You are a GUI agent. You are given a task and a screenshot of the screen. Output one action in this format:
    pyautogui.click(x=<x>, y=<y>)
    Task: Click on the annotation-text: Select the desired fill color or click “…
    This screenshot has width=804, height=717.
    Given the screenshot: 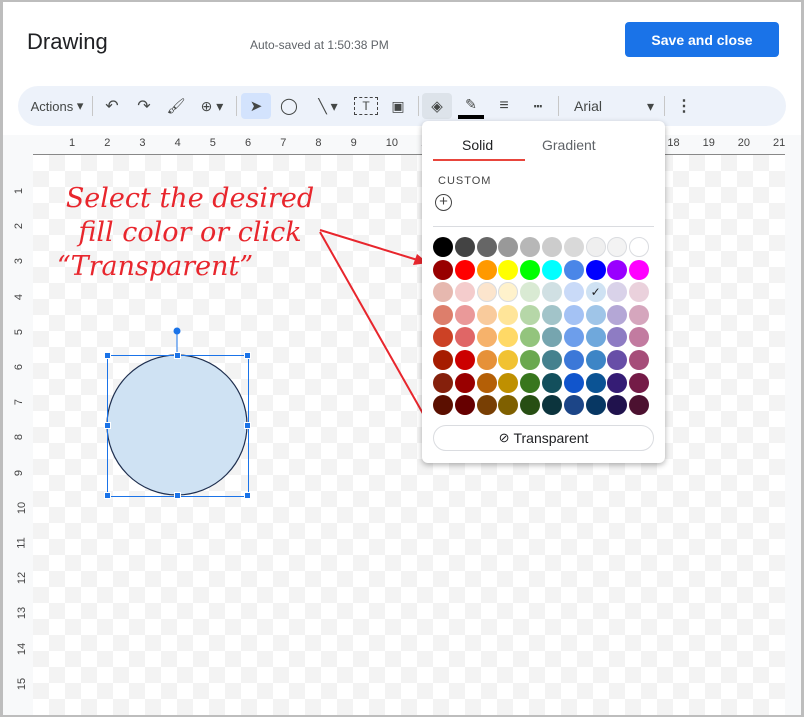 What is the action you would take?
    pyautogui.click(x=190, y=233)
    